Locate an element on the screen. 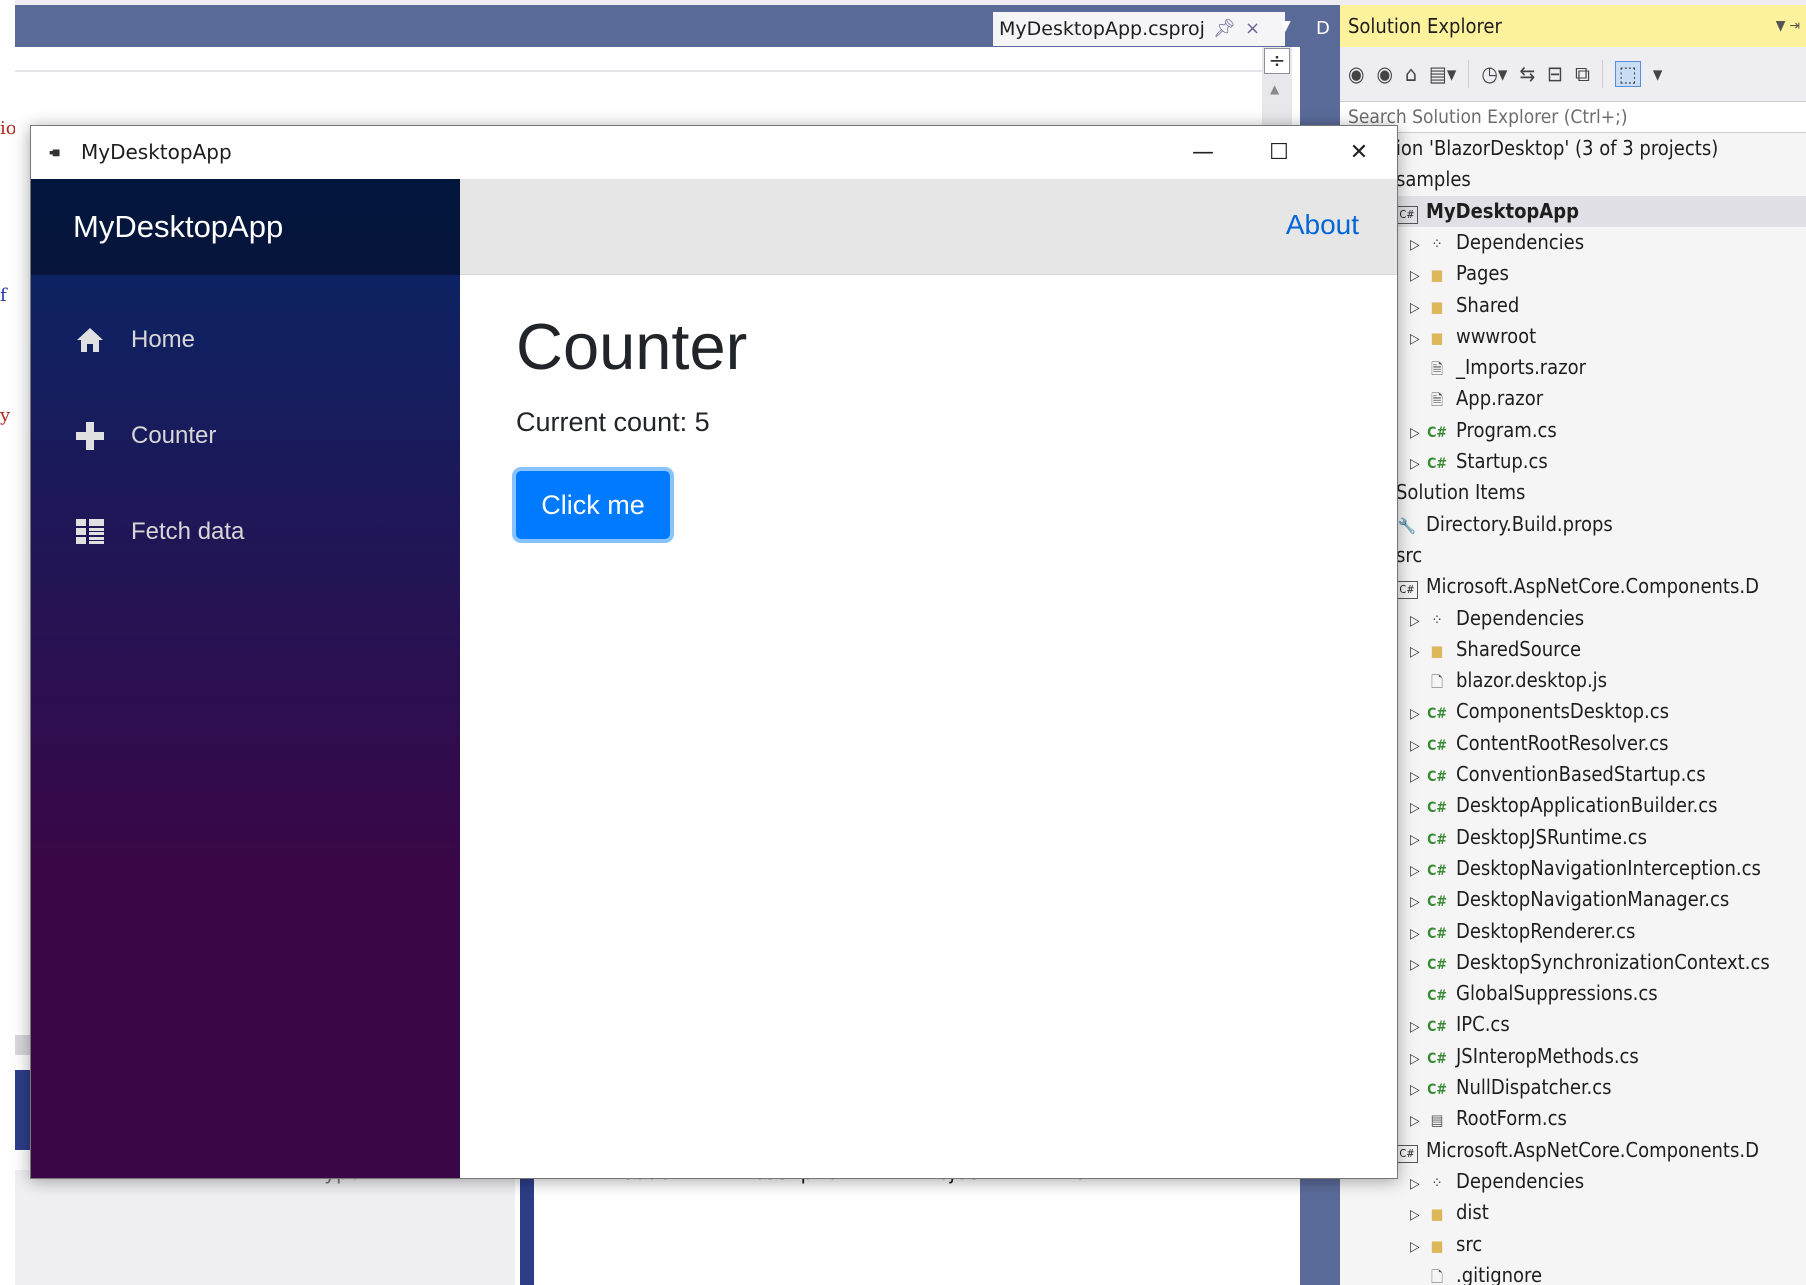  nav-item-counter: Counter is located at coordinates (144, 436).